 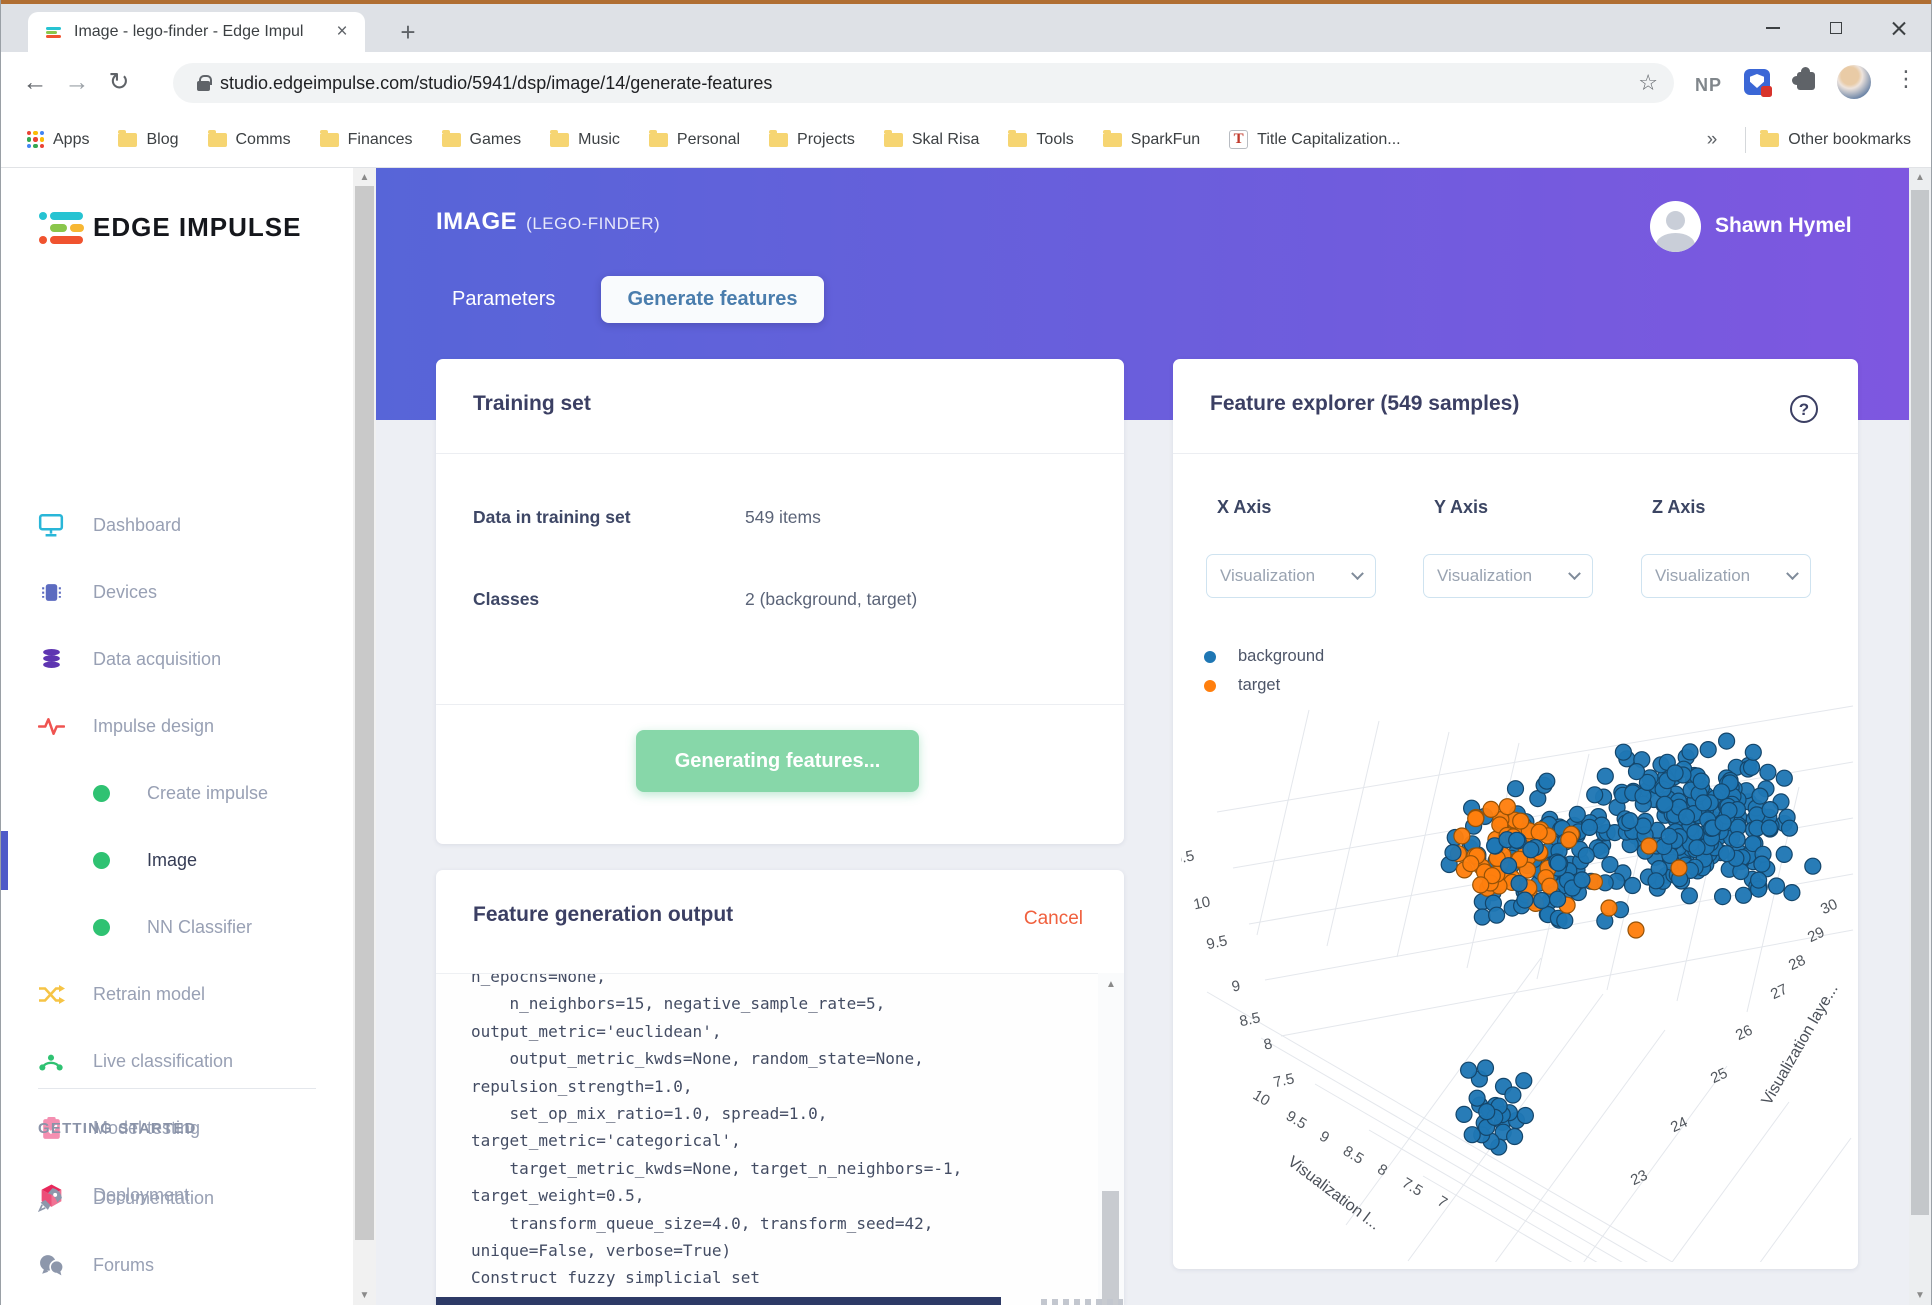 I want to click on reload-icon: ↻, so click(x=119, y=82).